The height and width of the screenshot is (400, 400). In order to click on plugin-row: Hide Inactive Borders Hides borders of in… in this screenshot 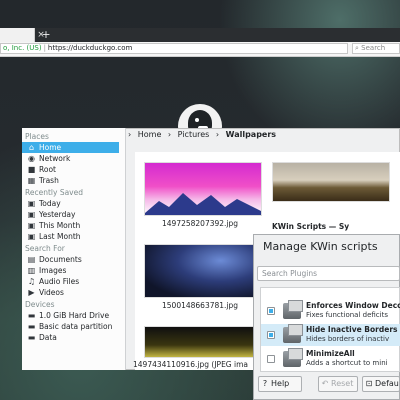, I will do `click(330, 335)`.